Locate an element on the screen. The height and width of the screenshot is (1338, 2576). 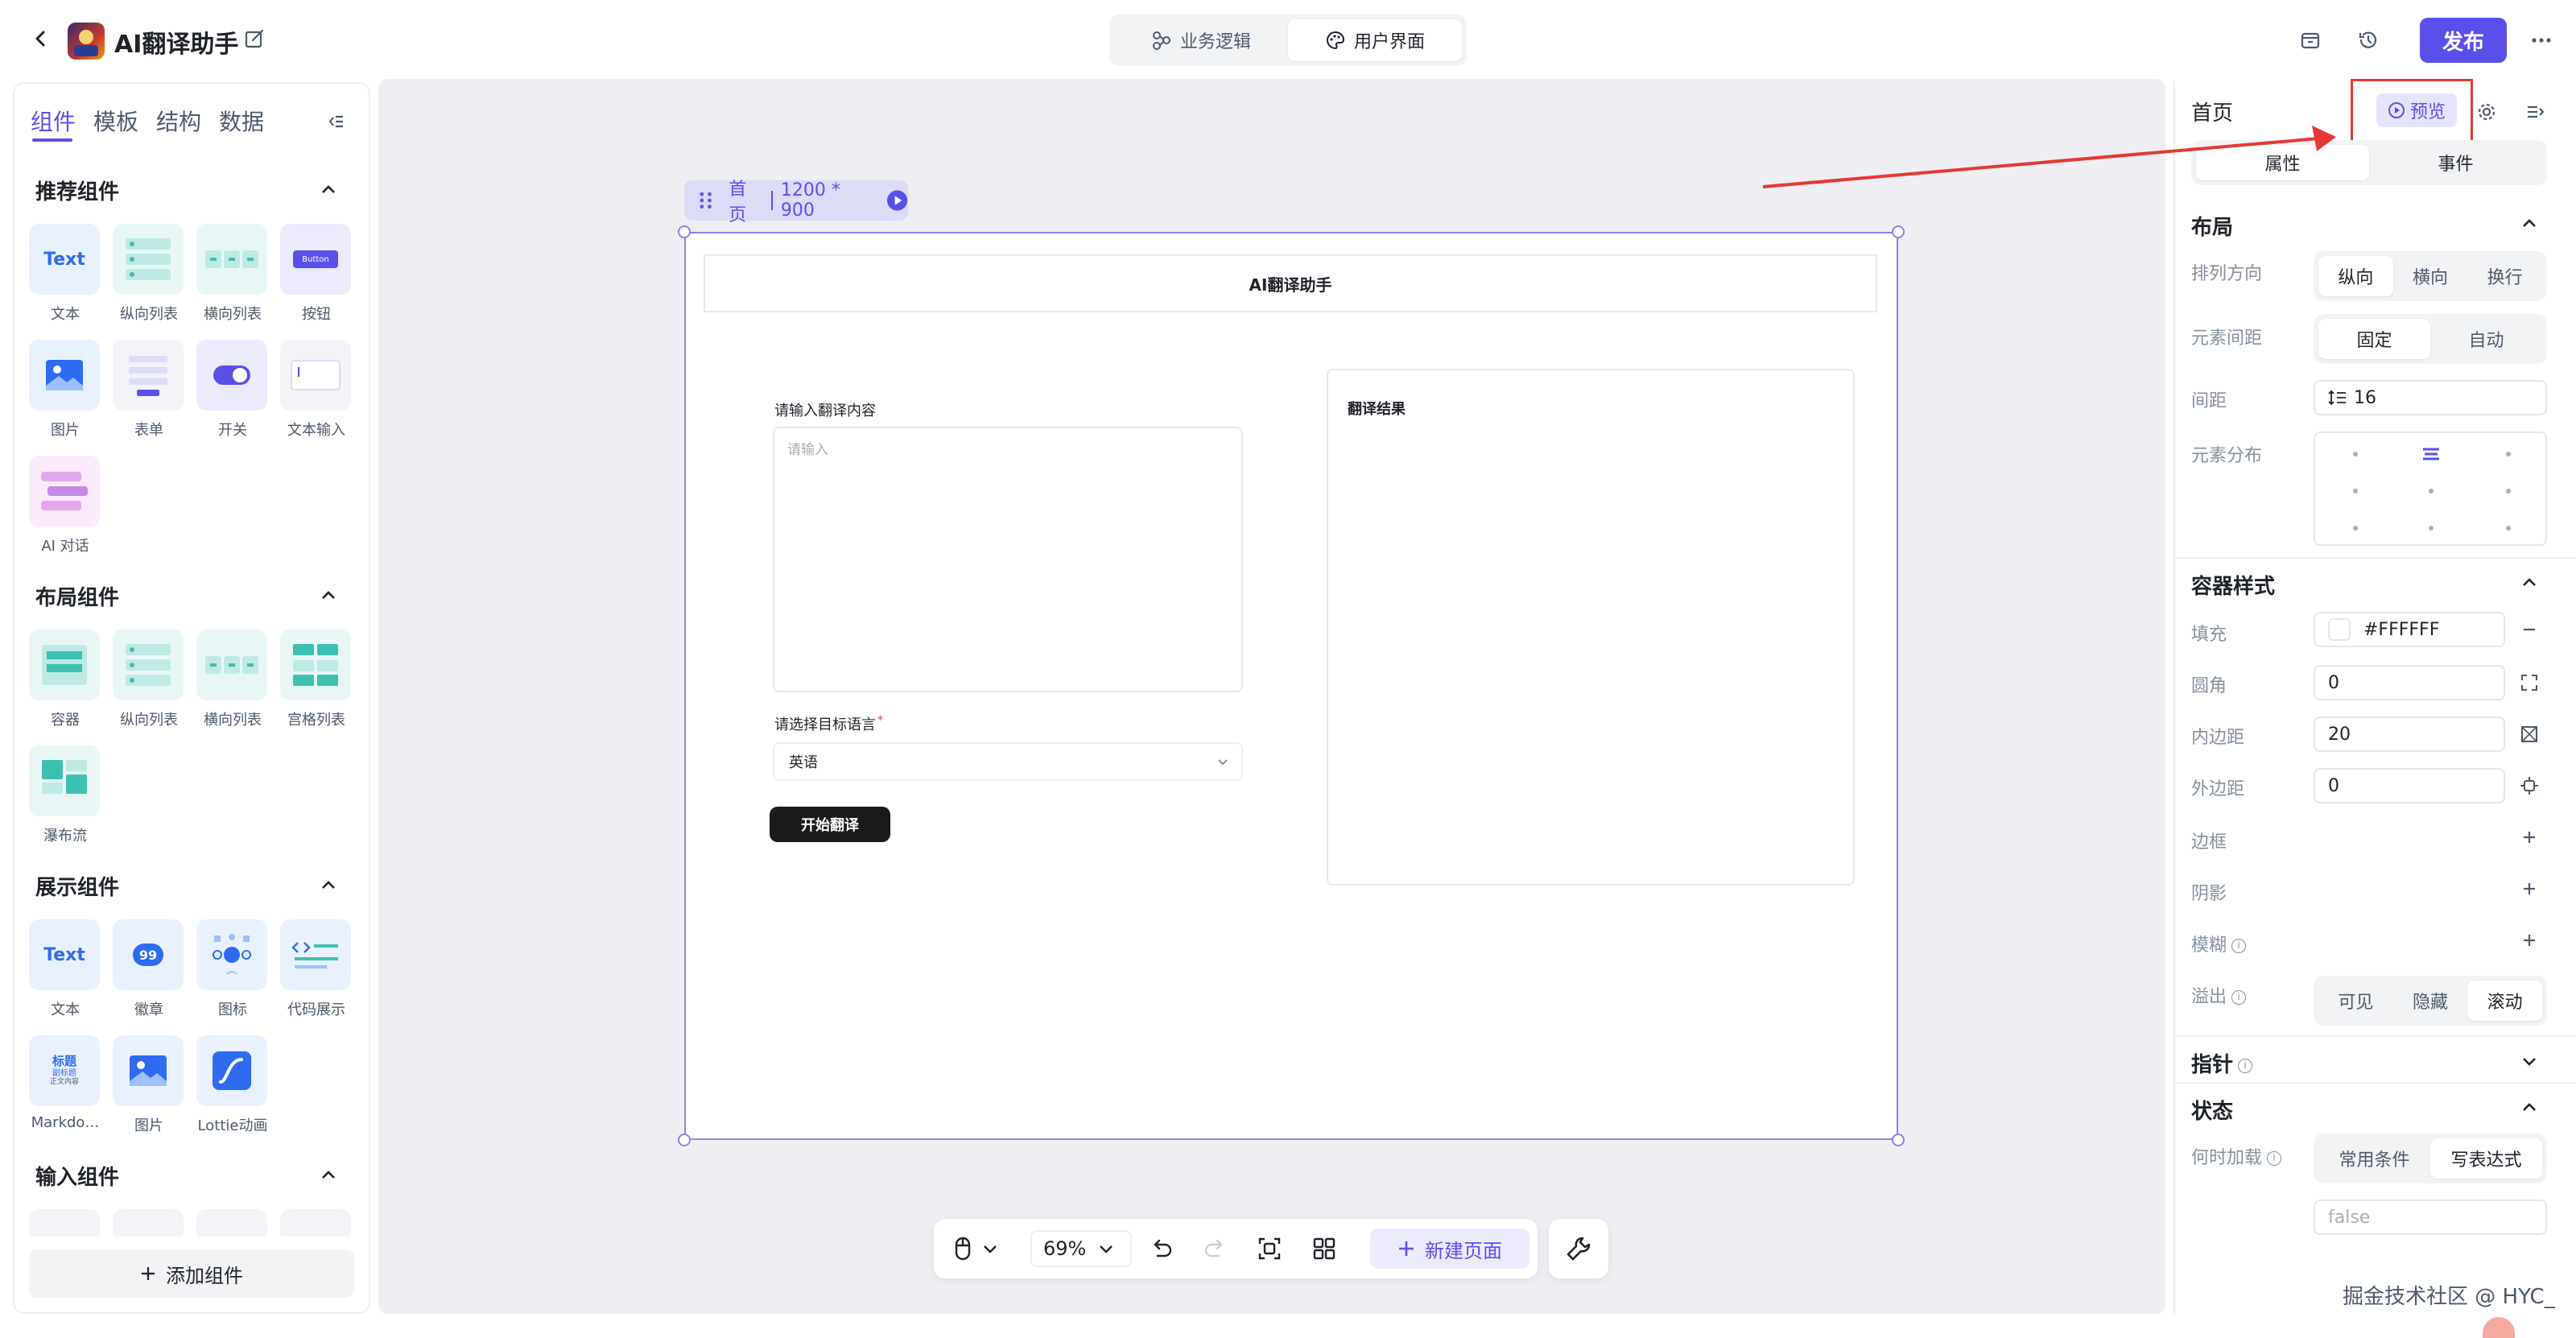
component-container: 容器 is located at coordinates (65, 679).